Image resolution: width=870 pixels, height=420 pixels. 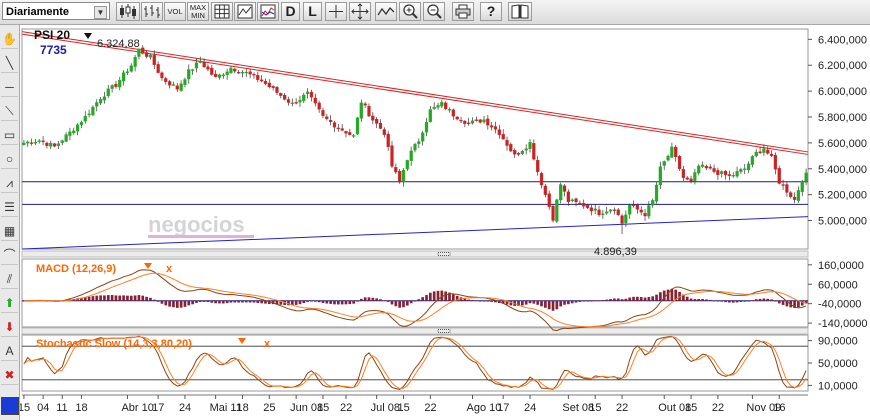 What do you see at coordinates (268, 11) in the screenshot?
I see `compare-button` at bounding box center [268, 11].